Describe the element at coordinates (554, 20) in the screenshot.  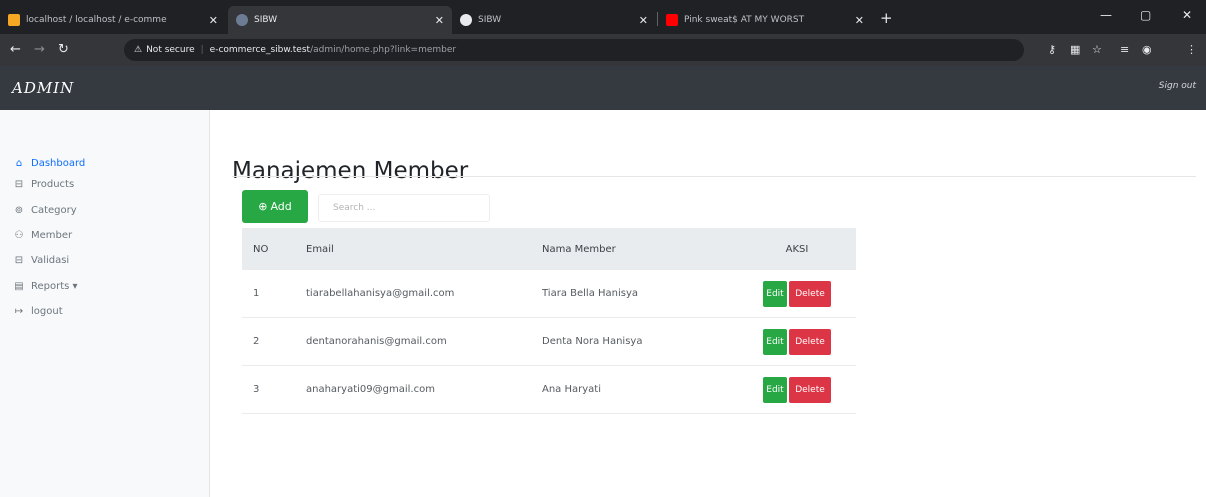
I see `browser-tab: SIBW ✕` at that location.